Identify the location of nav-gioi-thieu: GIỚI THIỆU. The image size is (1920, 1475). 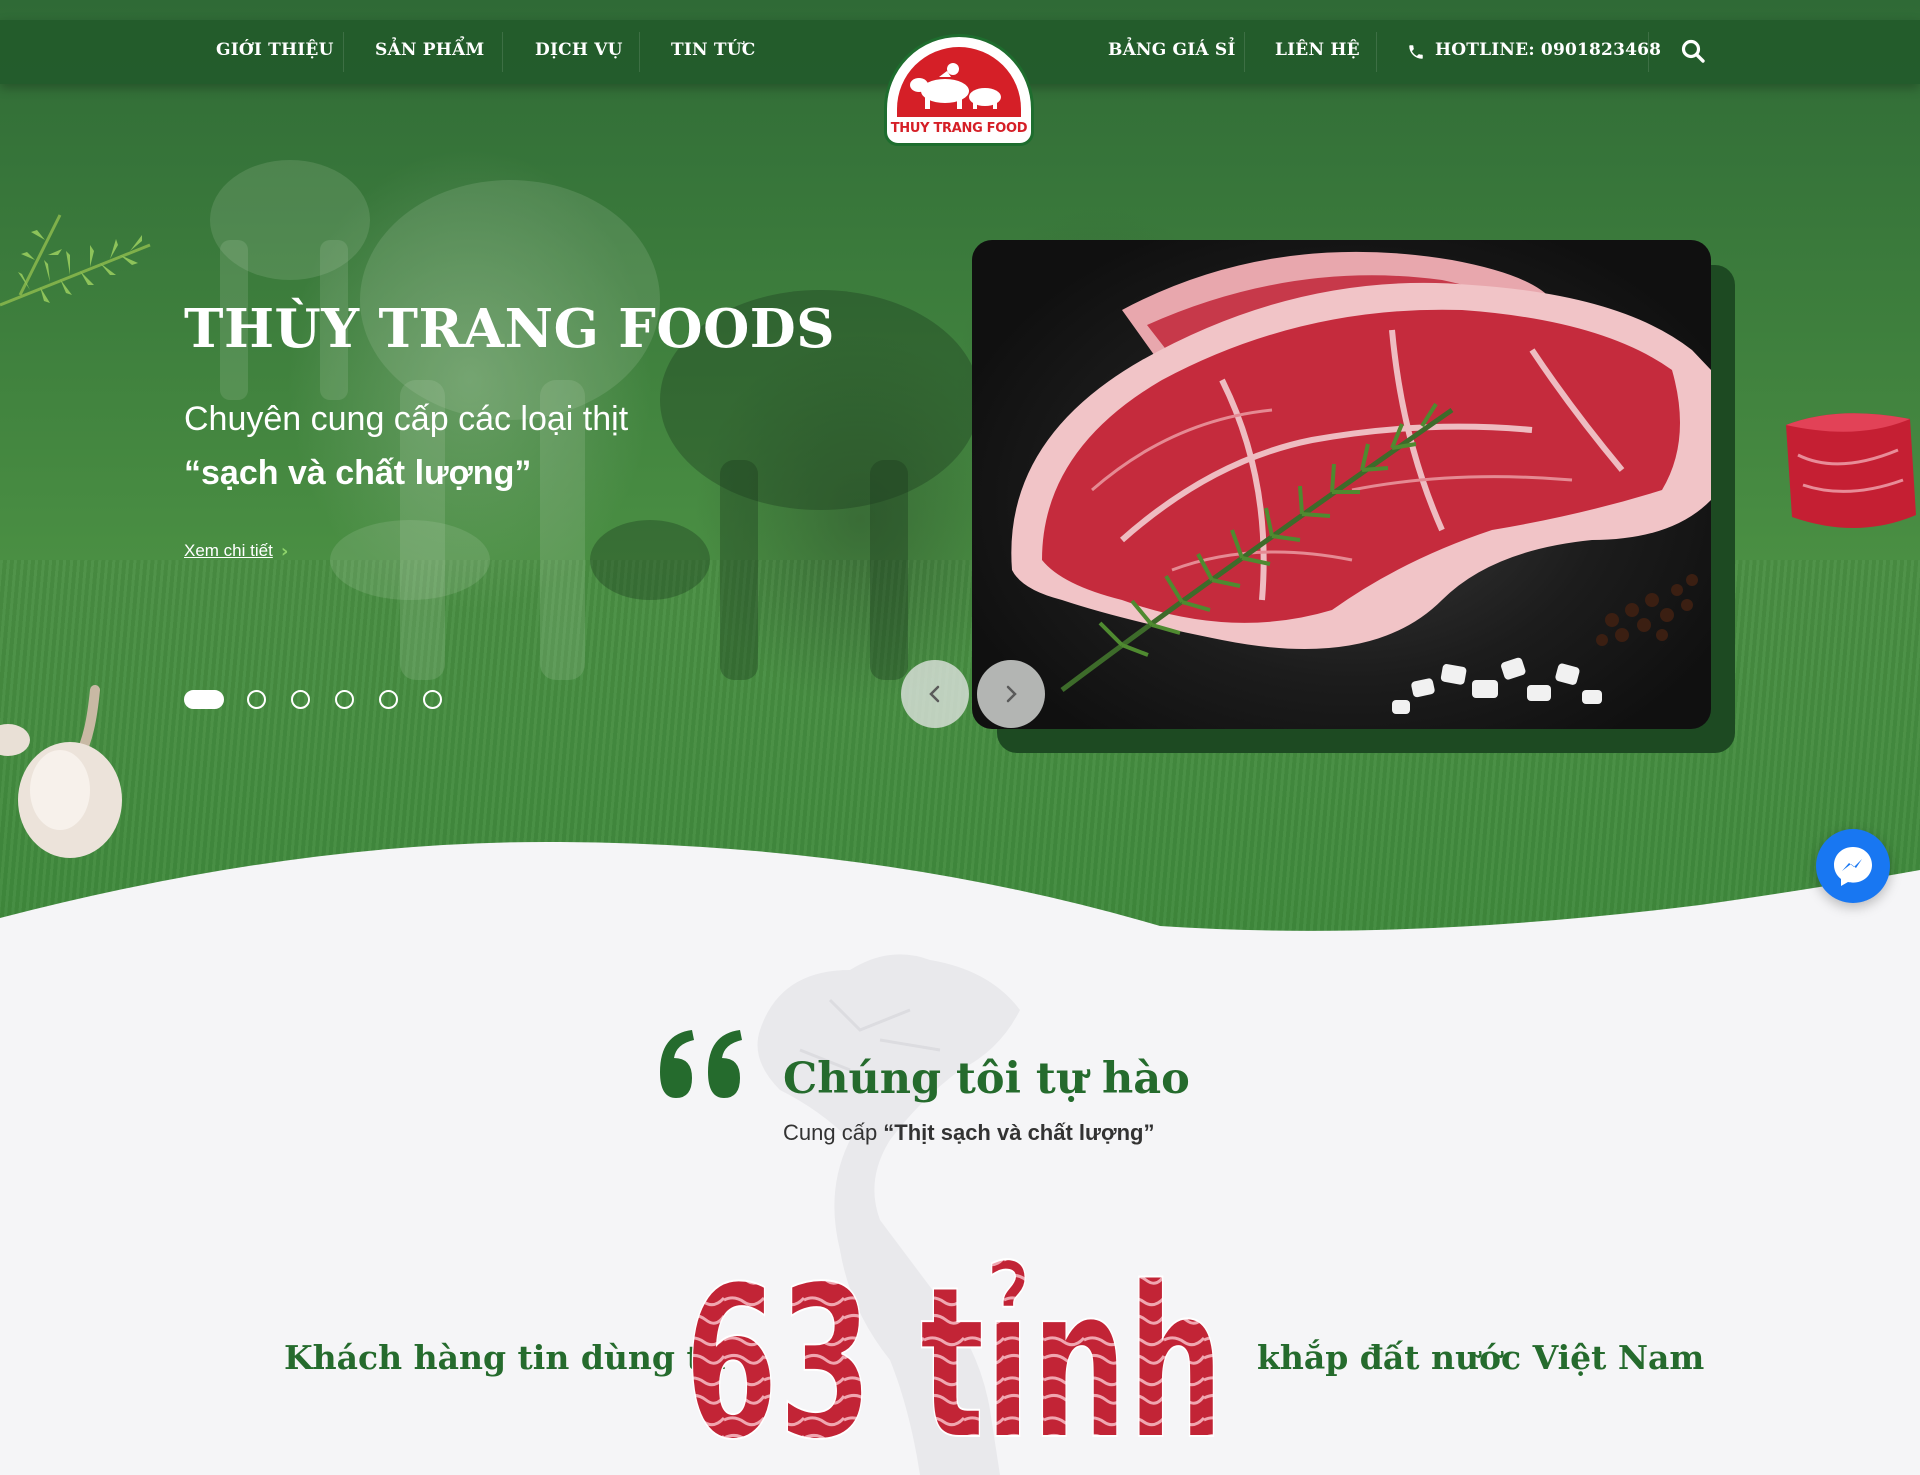
(275, 50).